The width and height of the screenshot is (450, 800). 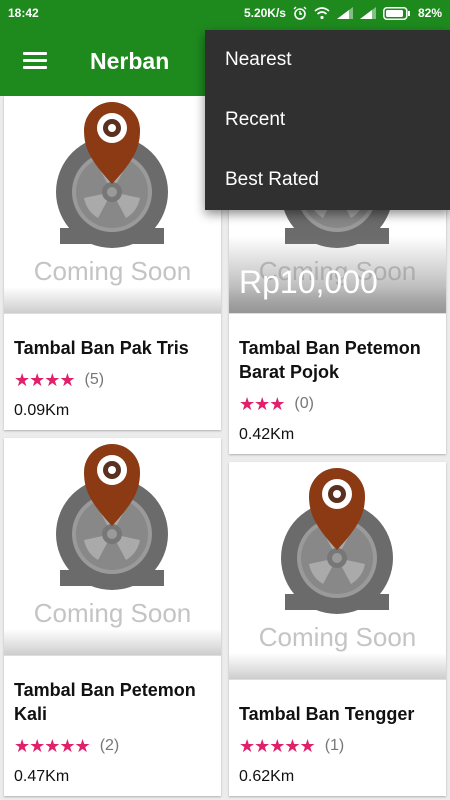 I want to click on battery-level: 82%, so click(x=429, y=13).